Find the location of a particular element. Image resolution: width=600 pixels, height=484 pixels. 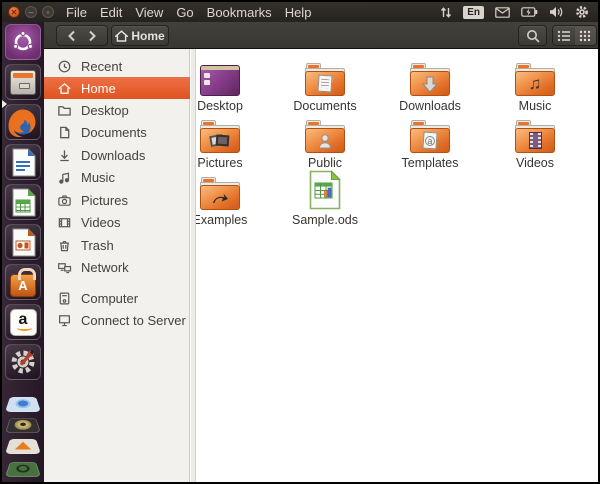

menu-help: Help is located at coordinates (298, 12).